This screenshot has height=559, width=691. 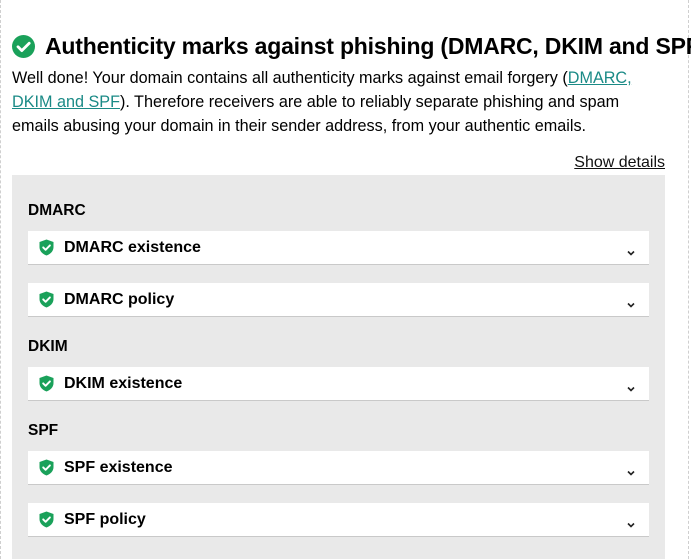 What do you see at coordinates (23, 46) in the screenshot?
I see `check-circle-icon` at bounding box center [23, 46].